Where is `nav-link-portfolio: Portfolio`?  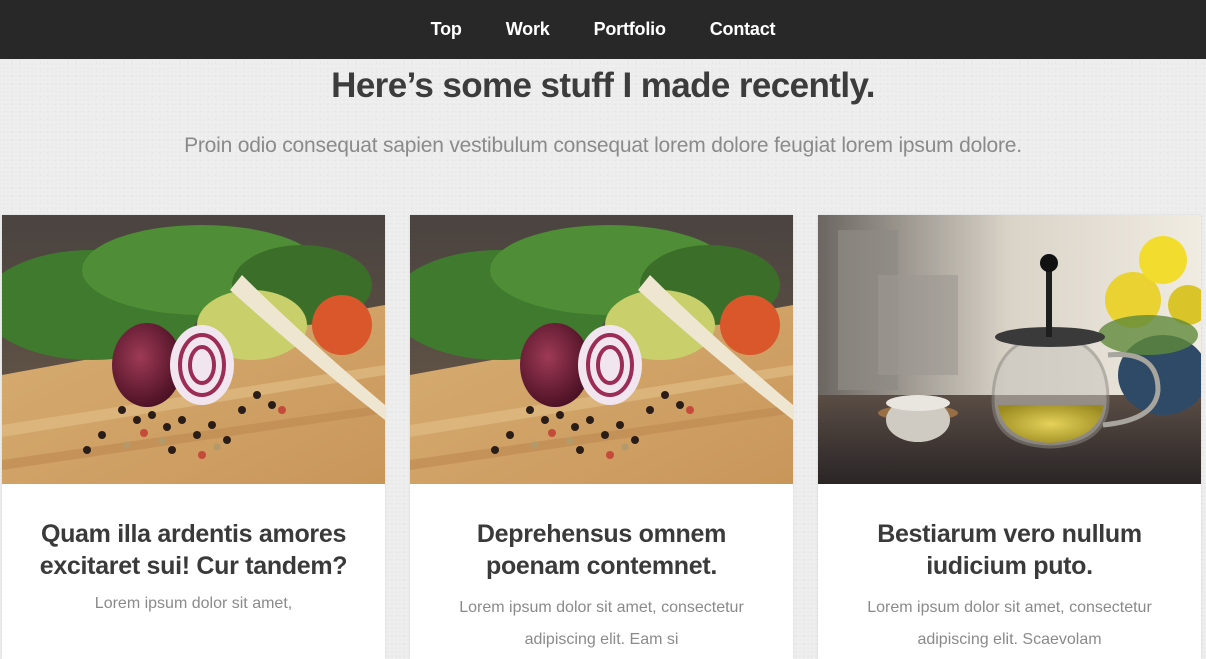
nav-link-portfolio: Portfolio is located at coordinates (630, 29).